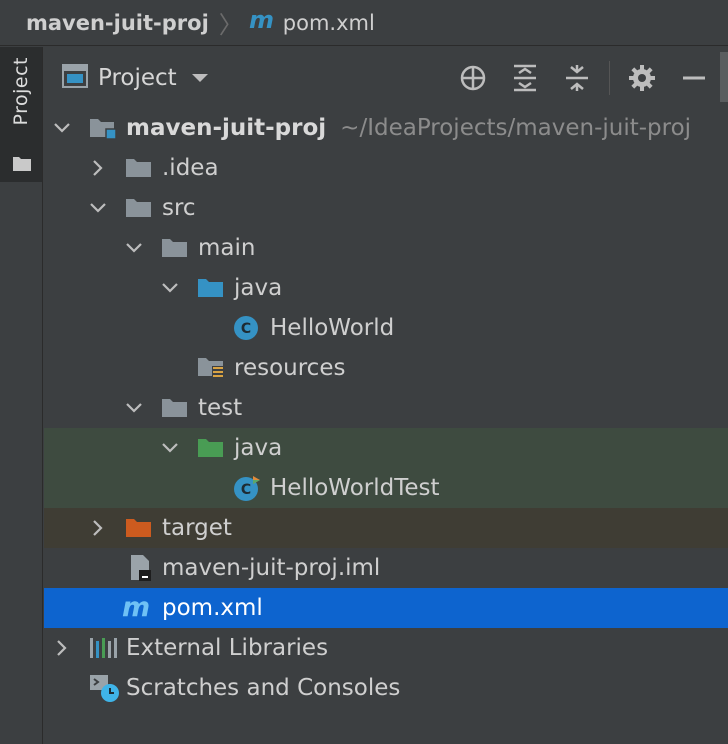  Describe the element at coordinates (355, 488) in the screenshot. I see `tree-item-label: HelloWorldTest` at that location.